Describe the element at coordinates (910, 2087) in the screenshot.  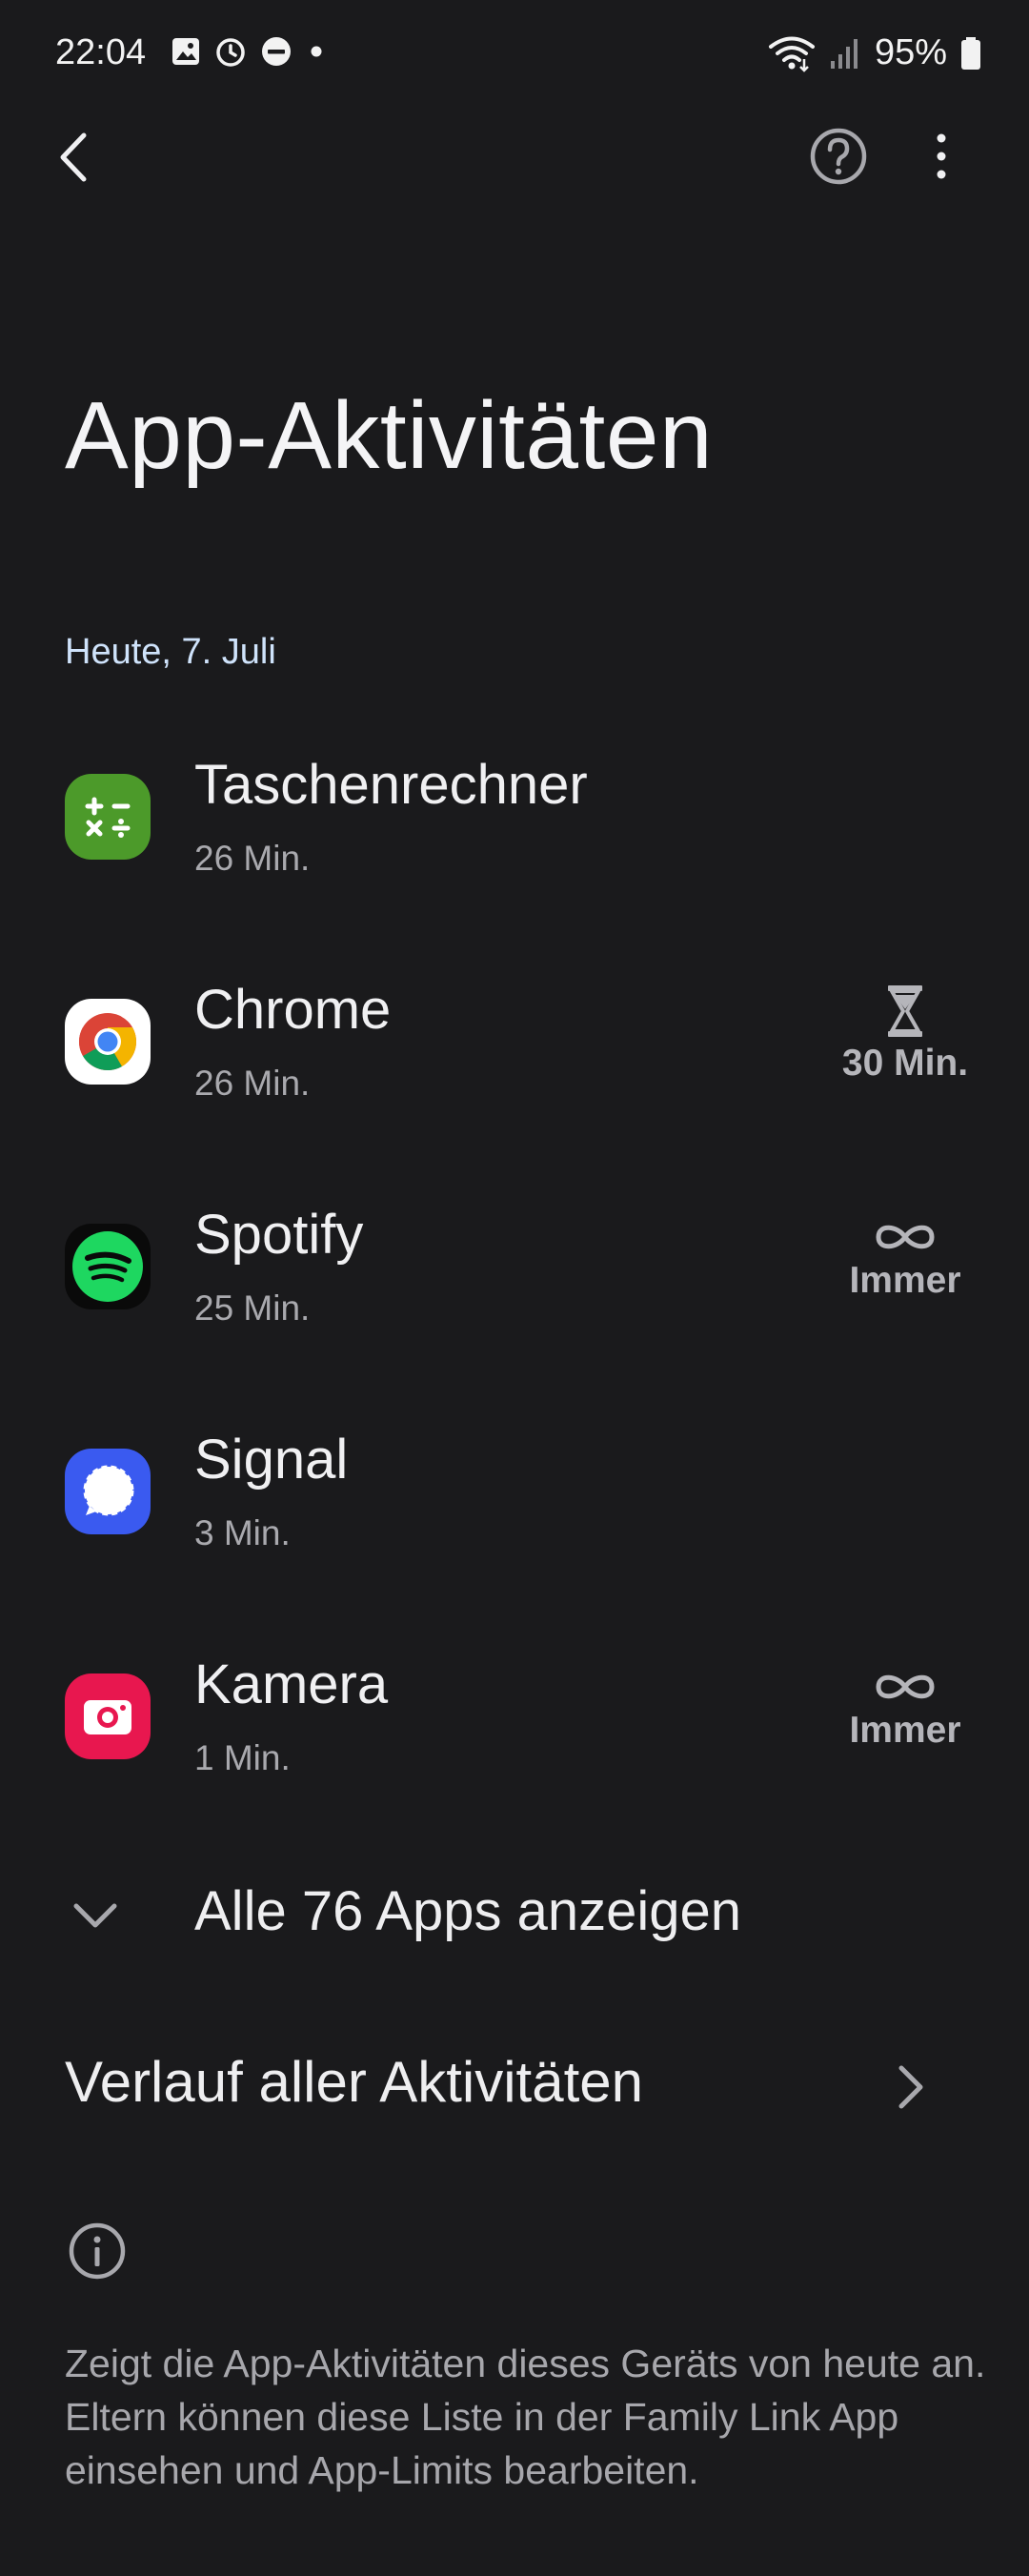
I see `chevron-right-icon` at that location.